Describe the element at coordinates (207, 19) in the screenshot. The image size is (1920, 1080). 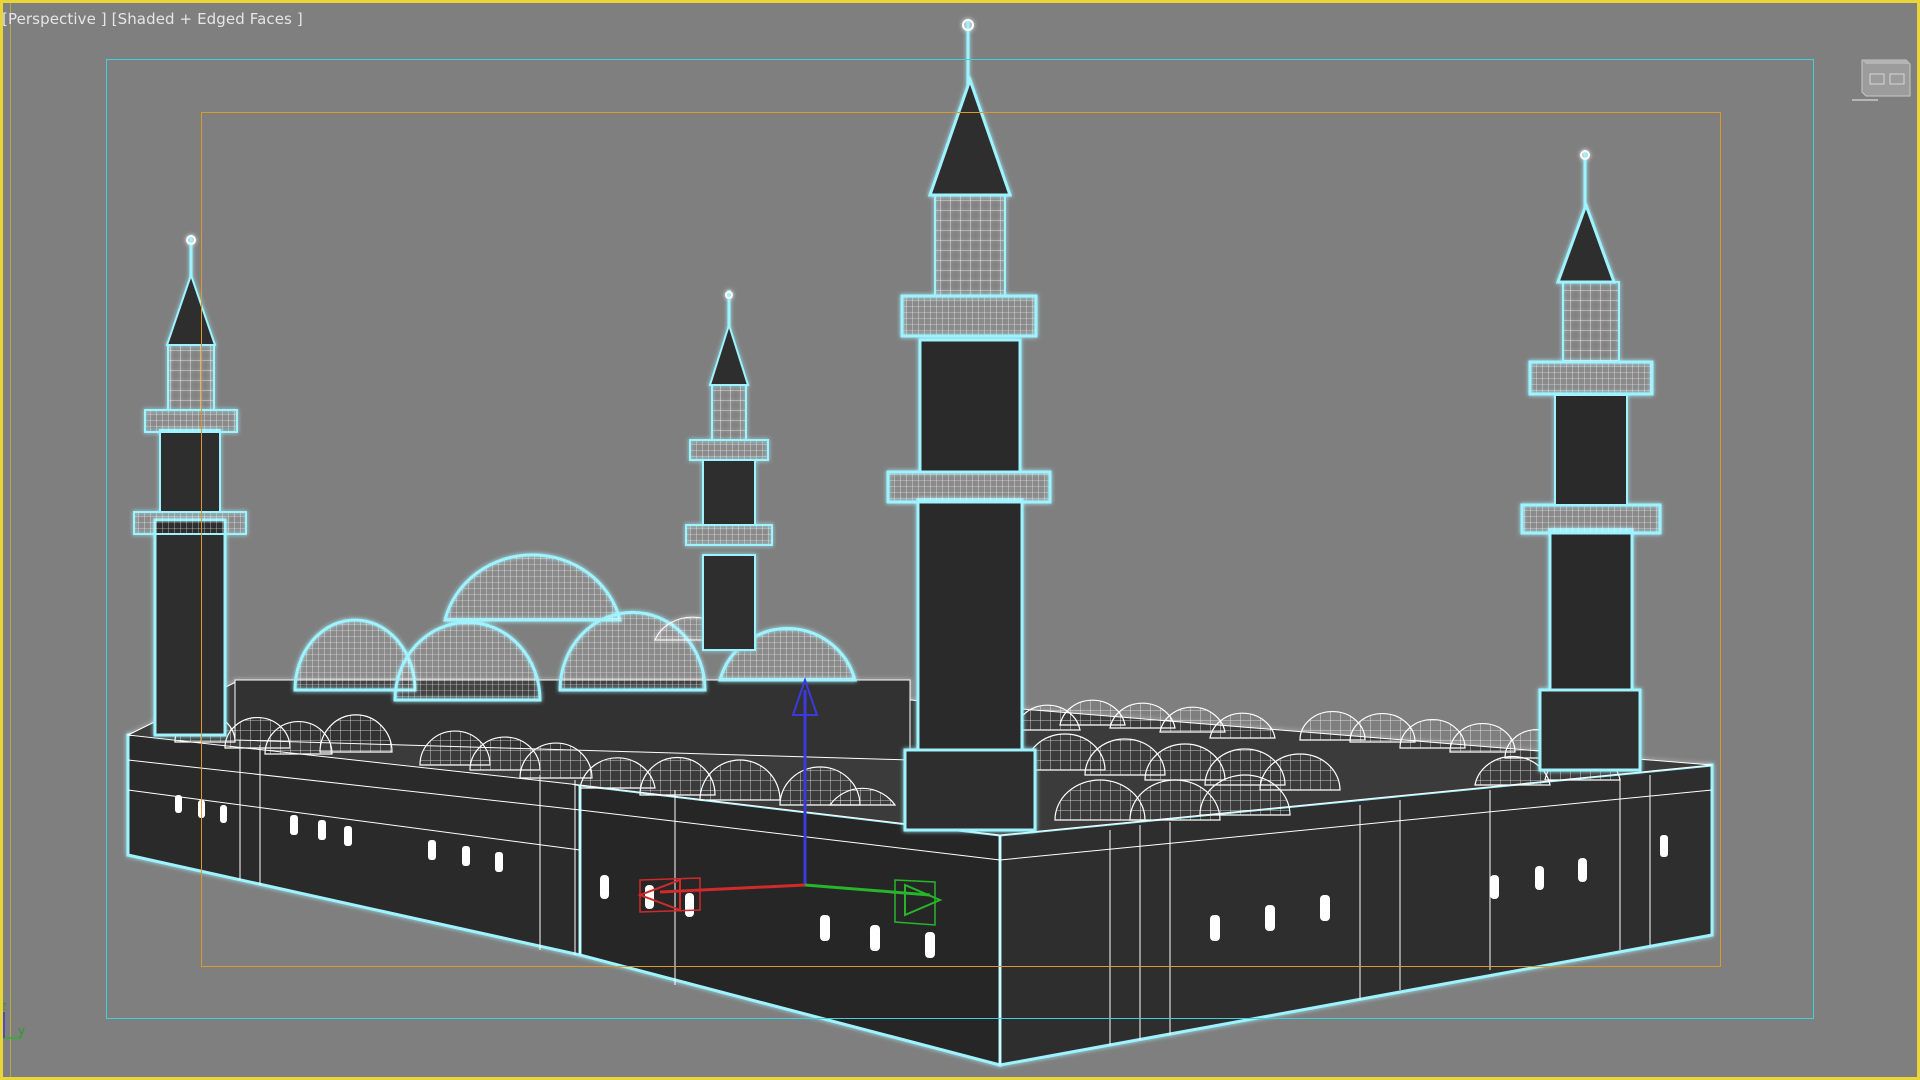
I see `shading-mode-menu: [Shaded + Edged Faces ]` at that location.